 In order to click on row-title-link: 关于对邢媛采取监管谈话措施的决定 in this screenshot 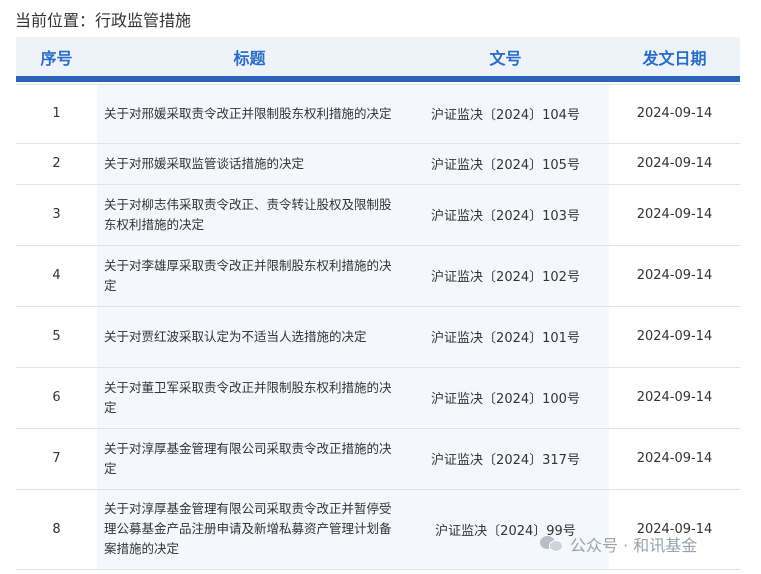, I will do `click(249, 164)`.